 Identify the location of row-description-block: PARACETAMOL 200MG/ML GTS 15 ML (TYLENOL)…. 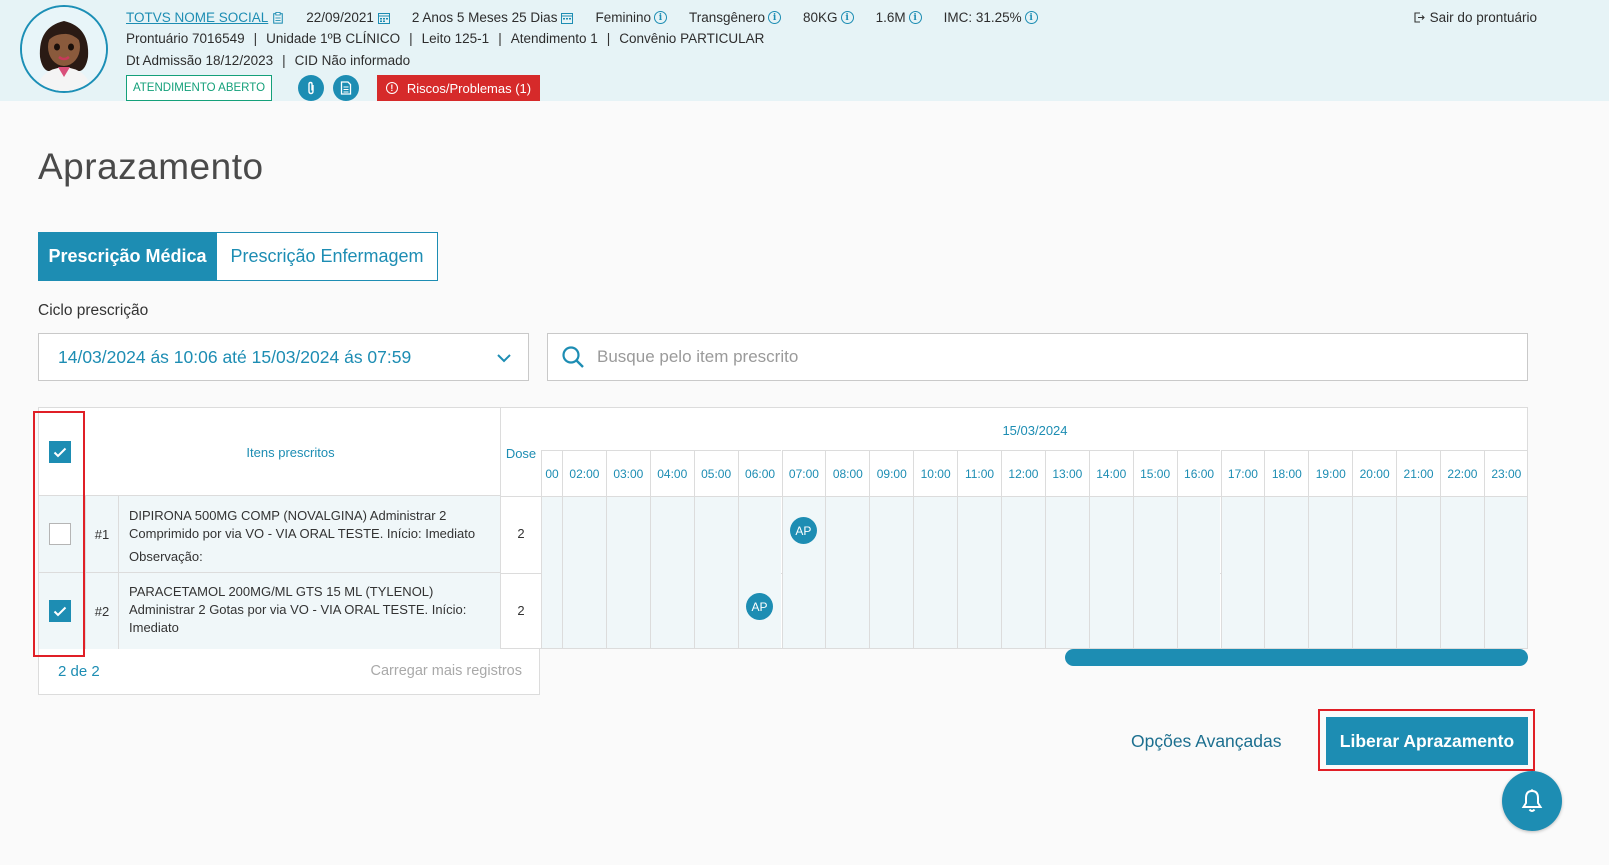
(311, 610).